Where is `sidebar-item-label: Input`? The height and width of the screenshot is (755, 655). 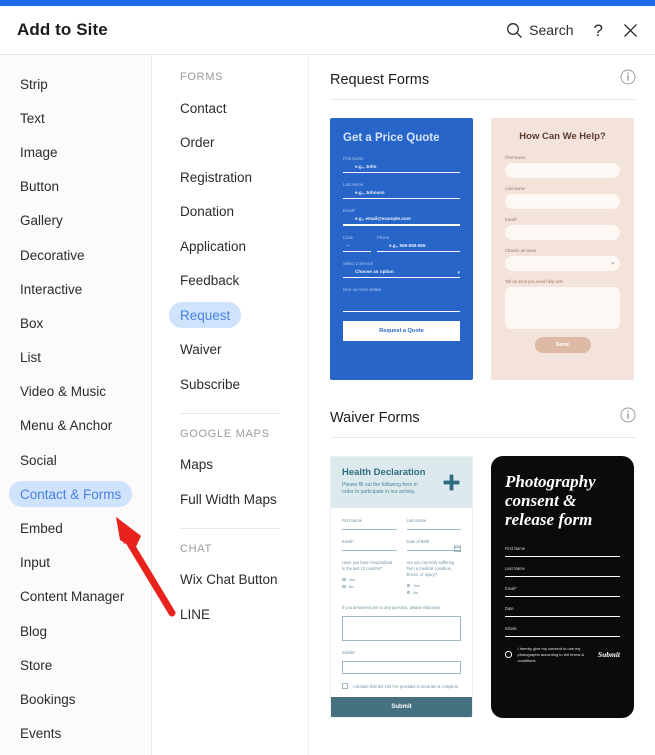 sidebar-item-label: Input is located at coordinates (35, 563).